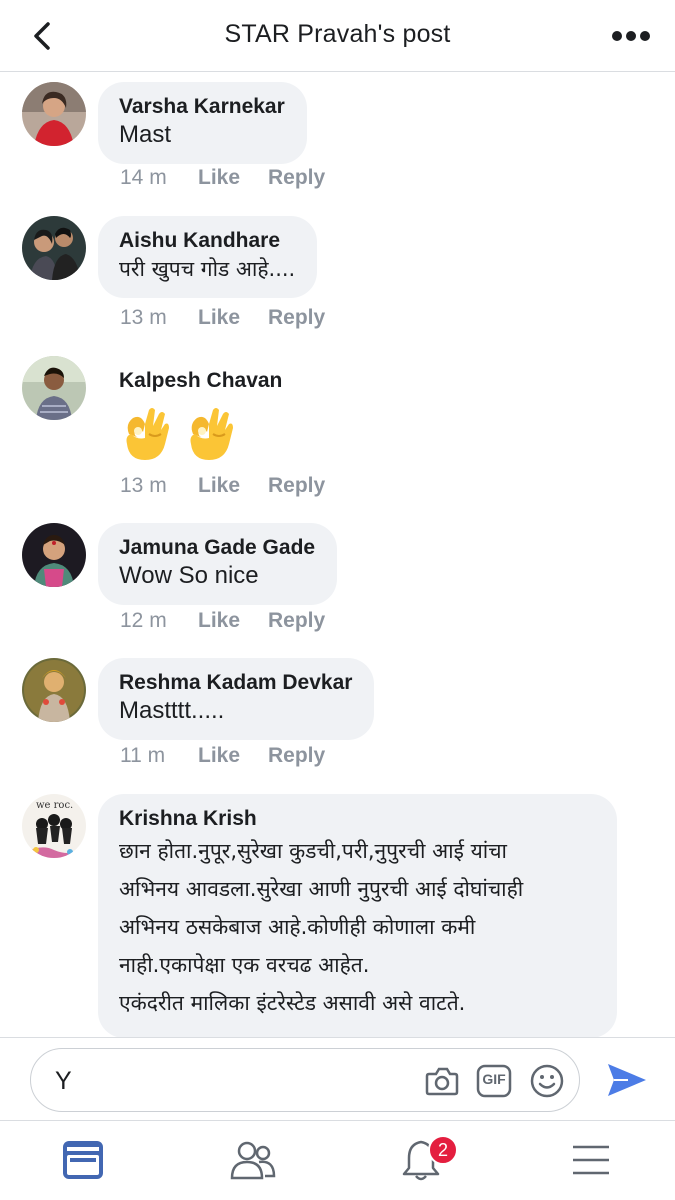 This screenshot has height=1200, width=675. Describe the element at coordinates (337, 1160) in the screenshot. I see `bottom-tab-bar: 2` at that location.